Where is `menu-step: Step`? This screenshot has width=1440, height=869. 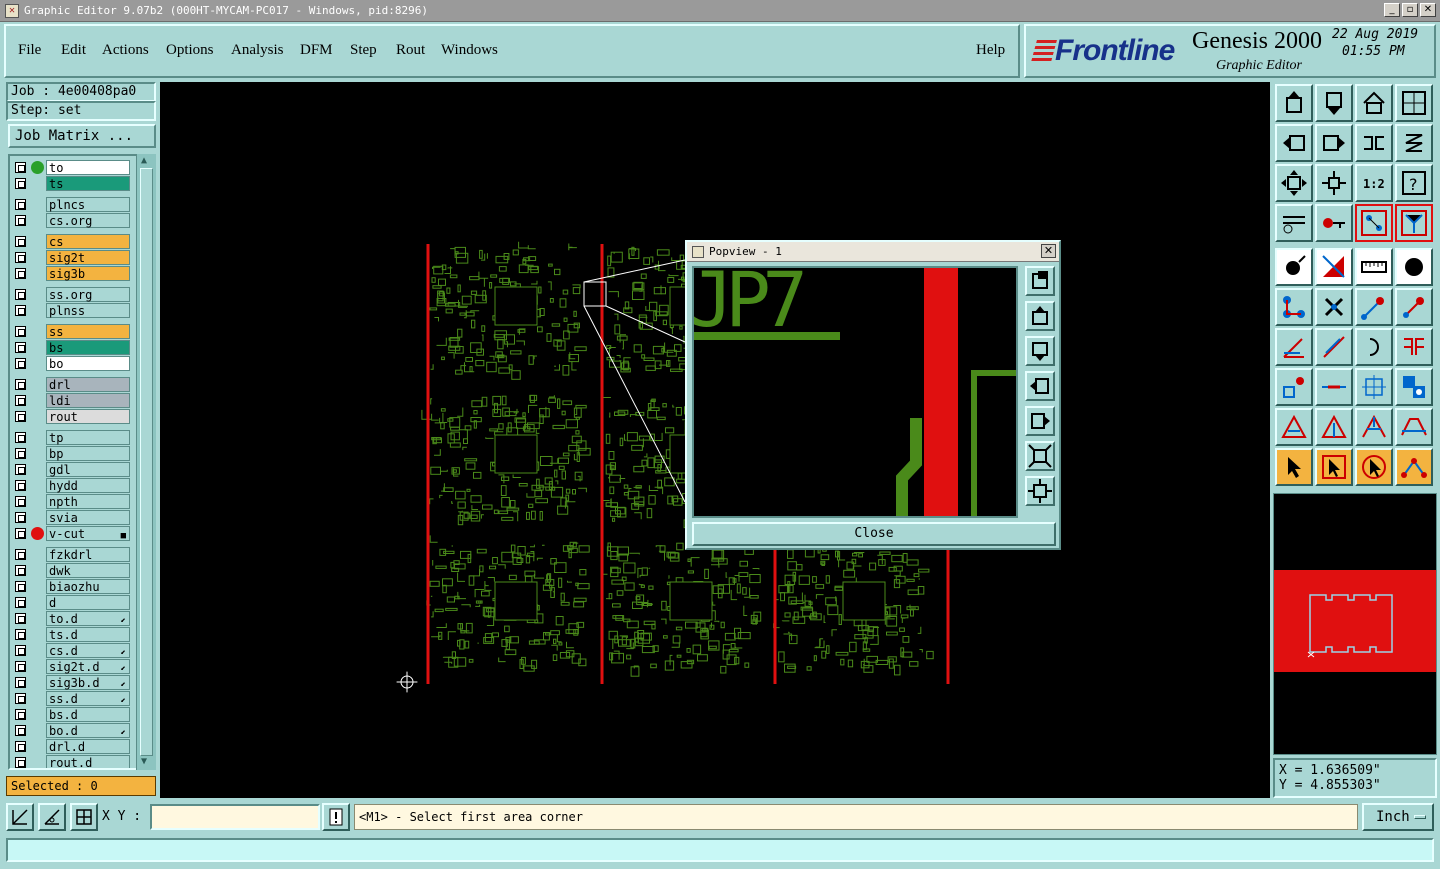
menu-step: Step is located at coordinates (363, 50).